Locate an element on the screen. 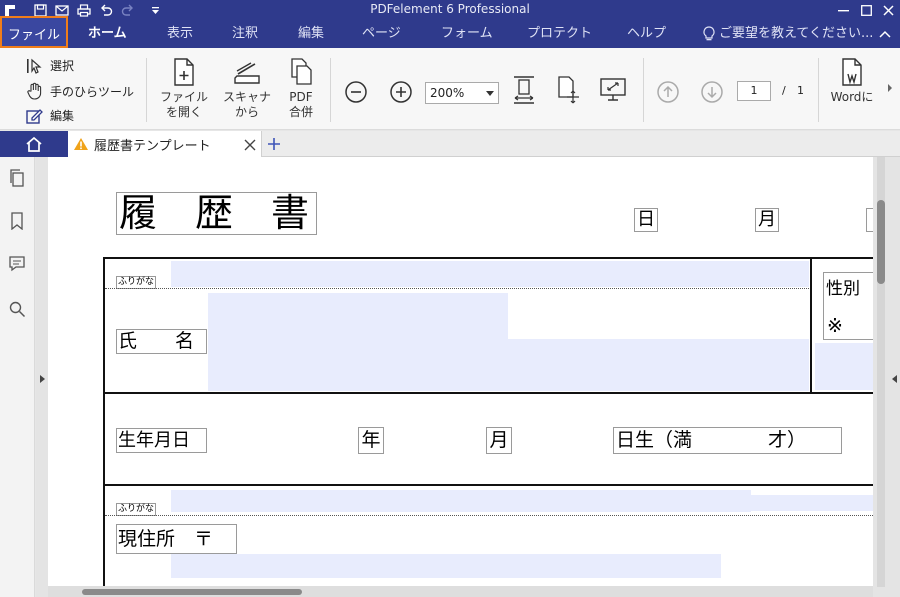 This screenshot has height=597, width=900. open-file-icon is located at coordinates (184, 72).